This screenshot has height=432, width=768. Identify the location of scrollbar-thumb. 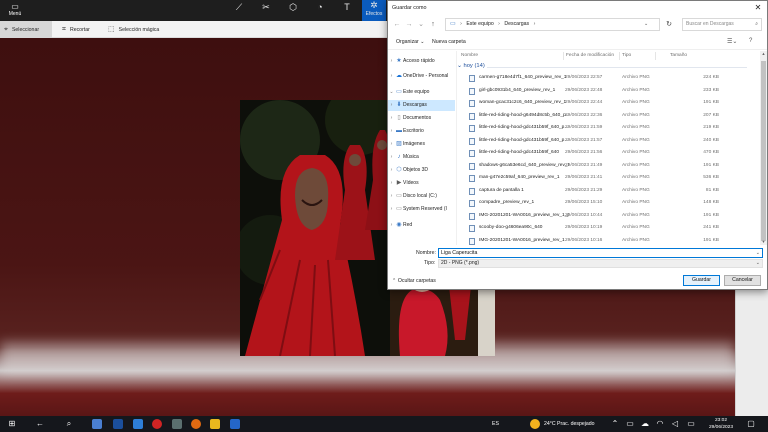
(763, 151).